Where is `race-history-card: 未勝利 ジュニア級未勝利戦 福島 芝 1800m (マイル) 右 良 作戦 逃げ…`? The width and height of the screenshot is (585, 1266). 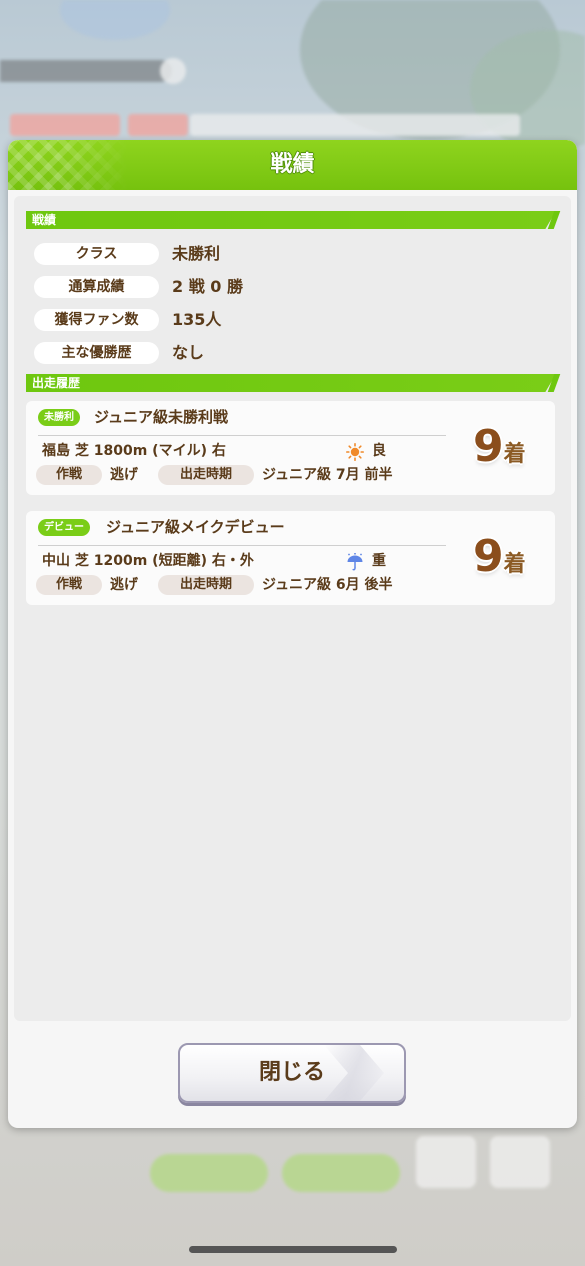
race-history-card: 未勝利 ジュニア級未勝利戦 福島 芝 1800m (マイル) 右 良 作戦 逃げ… is located at coordinates (290, 448).